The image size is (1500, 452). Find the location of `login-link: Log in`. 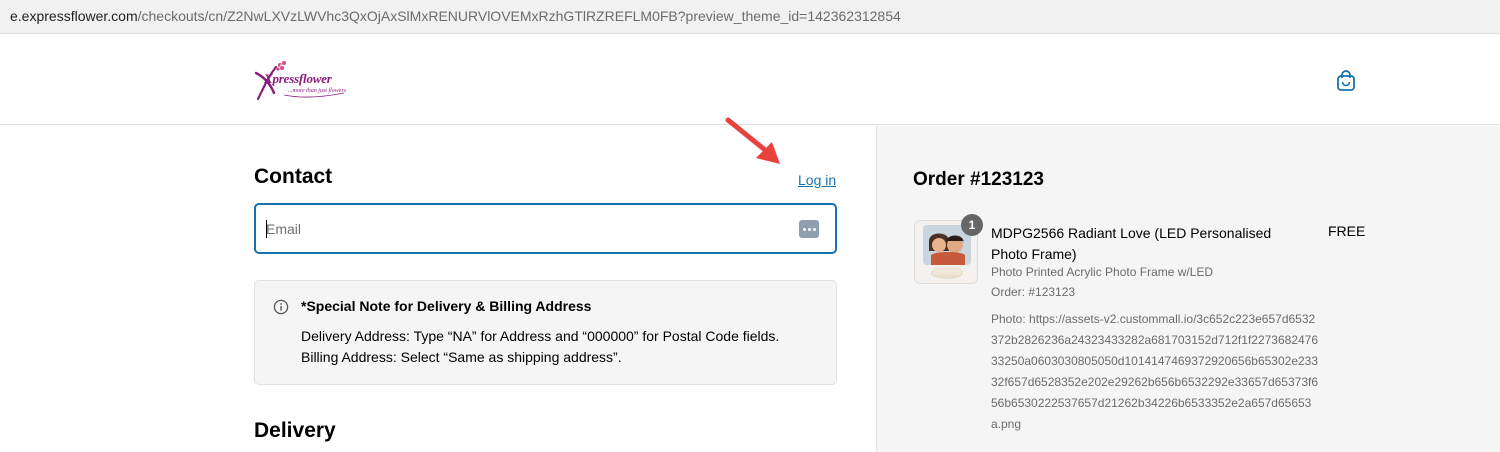

login-link: Log in is located at coordinates (817, 180).